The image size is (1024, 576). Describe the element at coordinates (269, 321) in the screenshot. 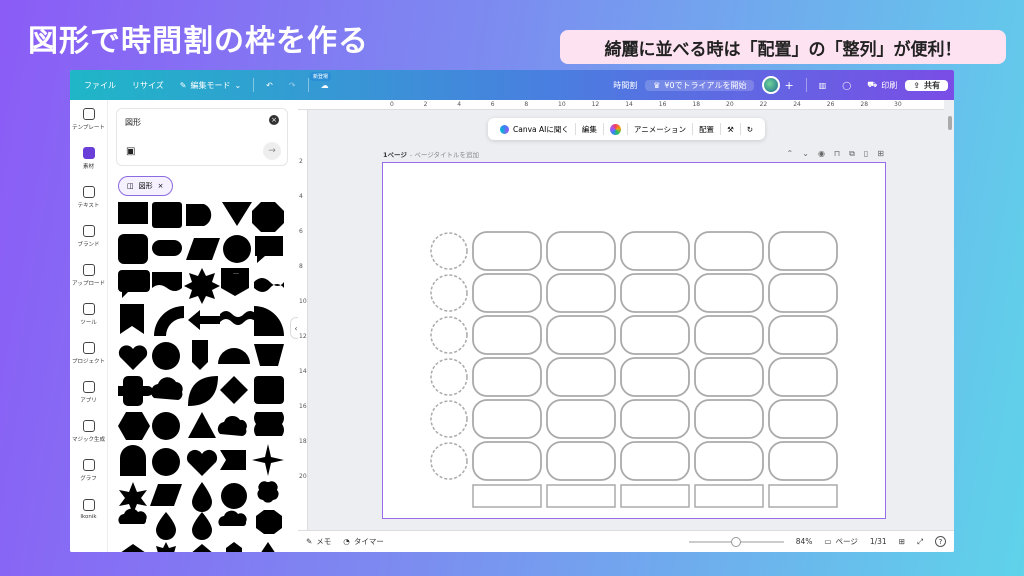

I see `shape-quarter-circle` at that location.